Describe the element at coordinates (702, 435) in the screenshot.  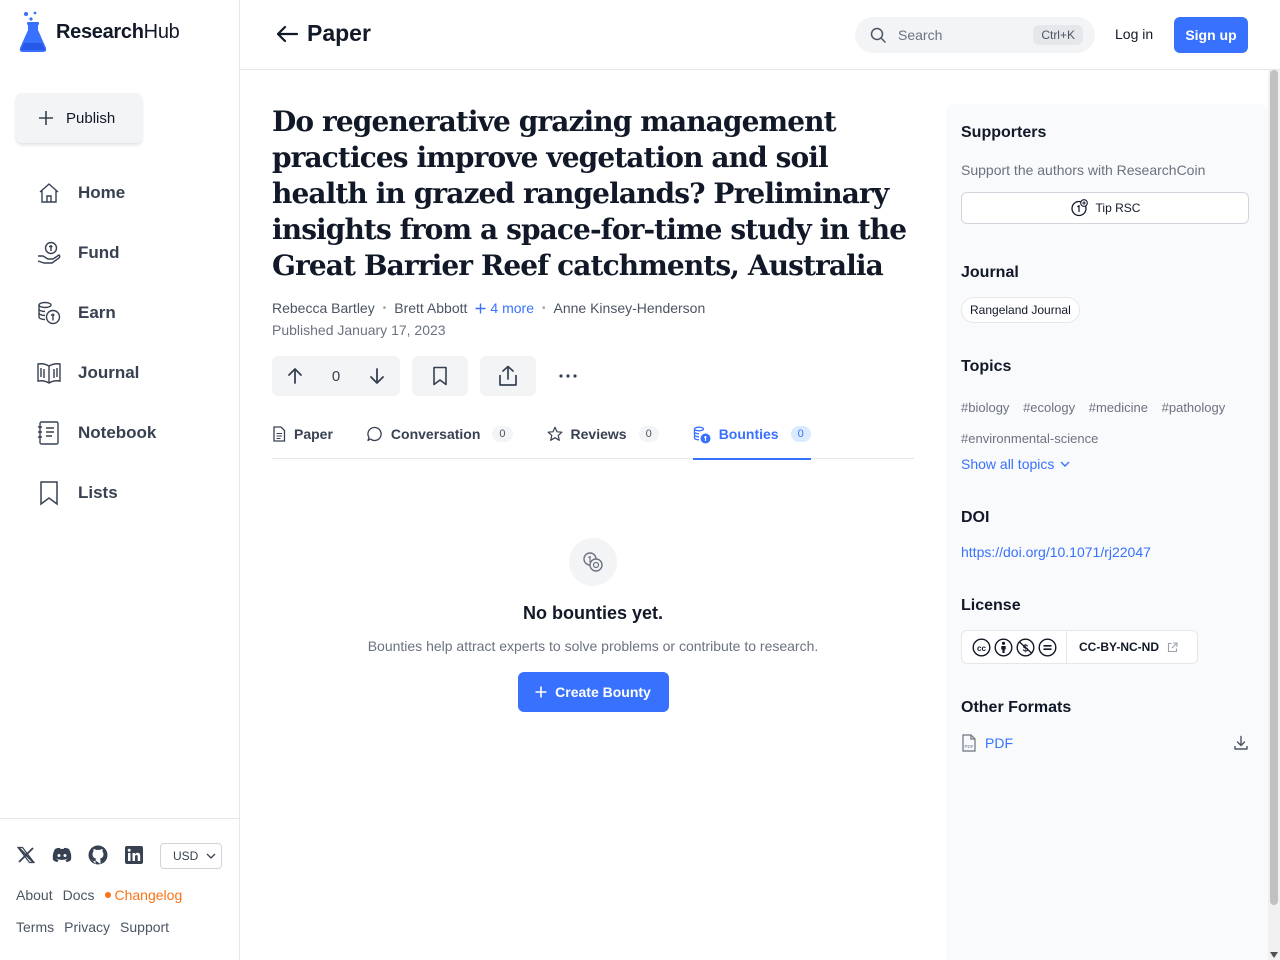
I see `bounty-coins-icon` at that location.